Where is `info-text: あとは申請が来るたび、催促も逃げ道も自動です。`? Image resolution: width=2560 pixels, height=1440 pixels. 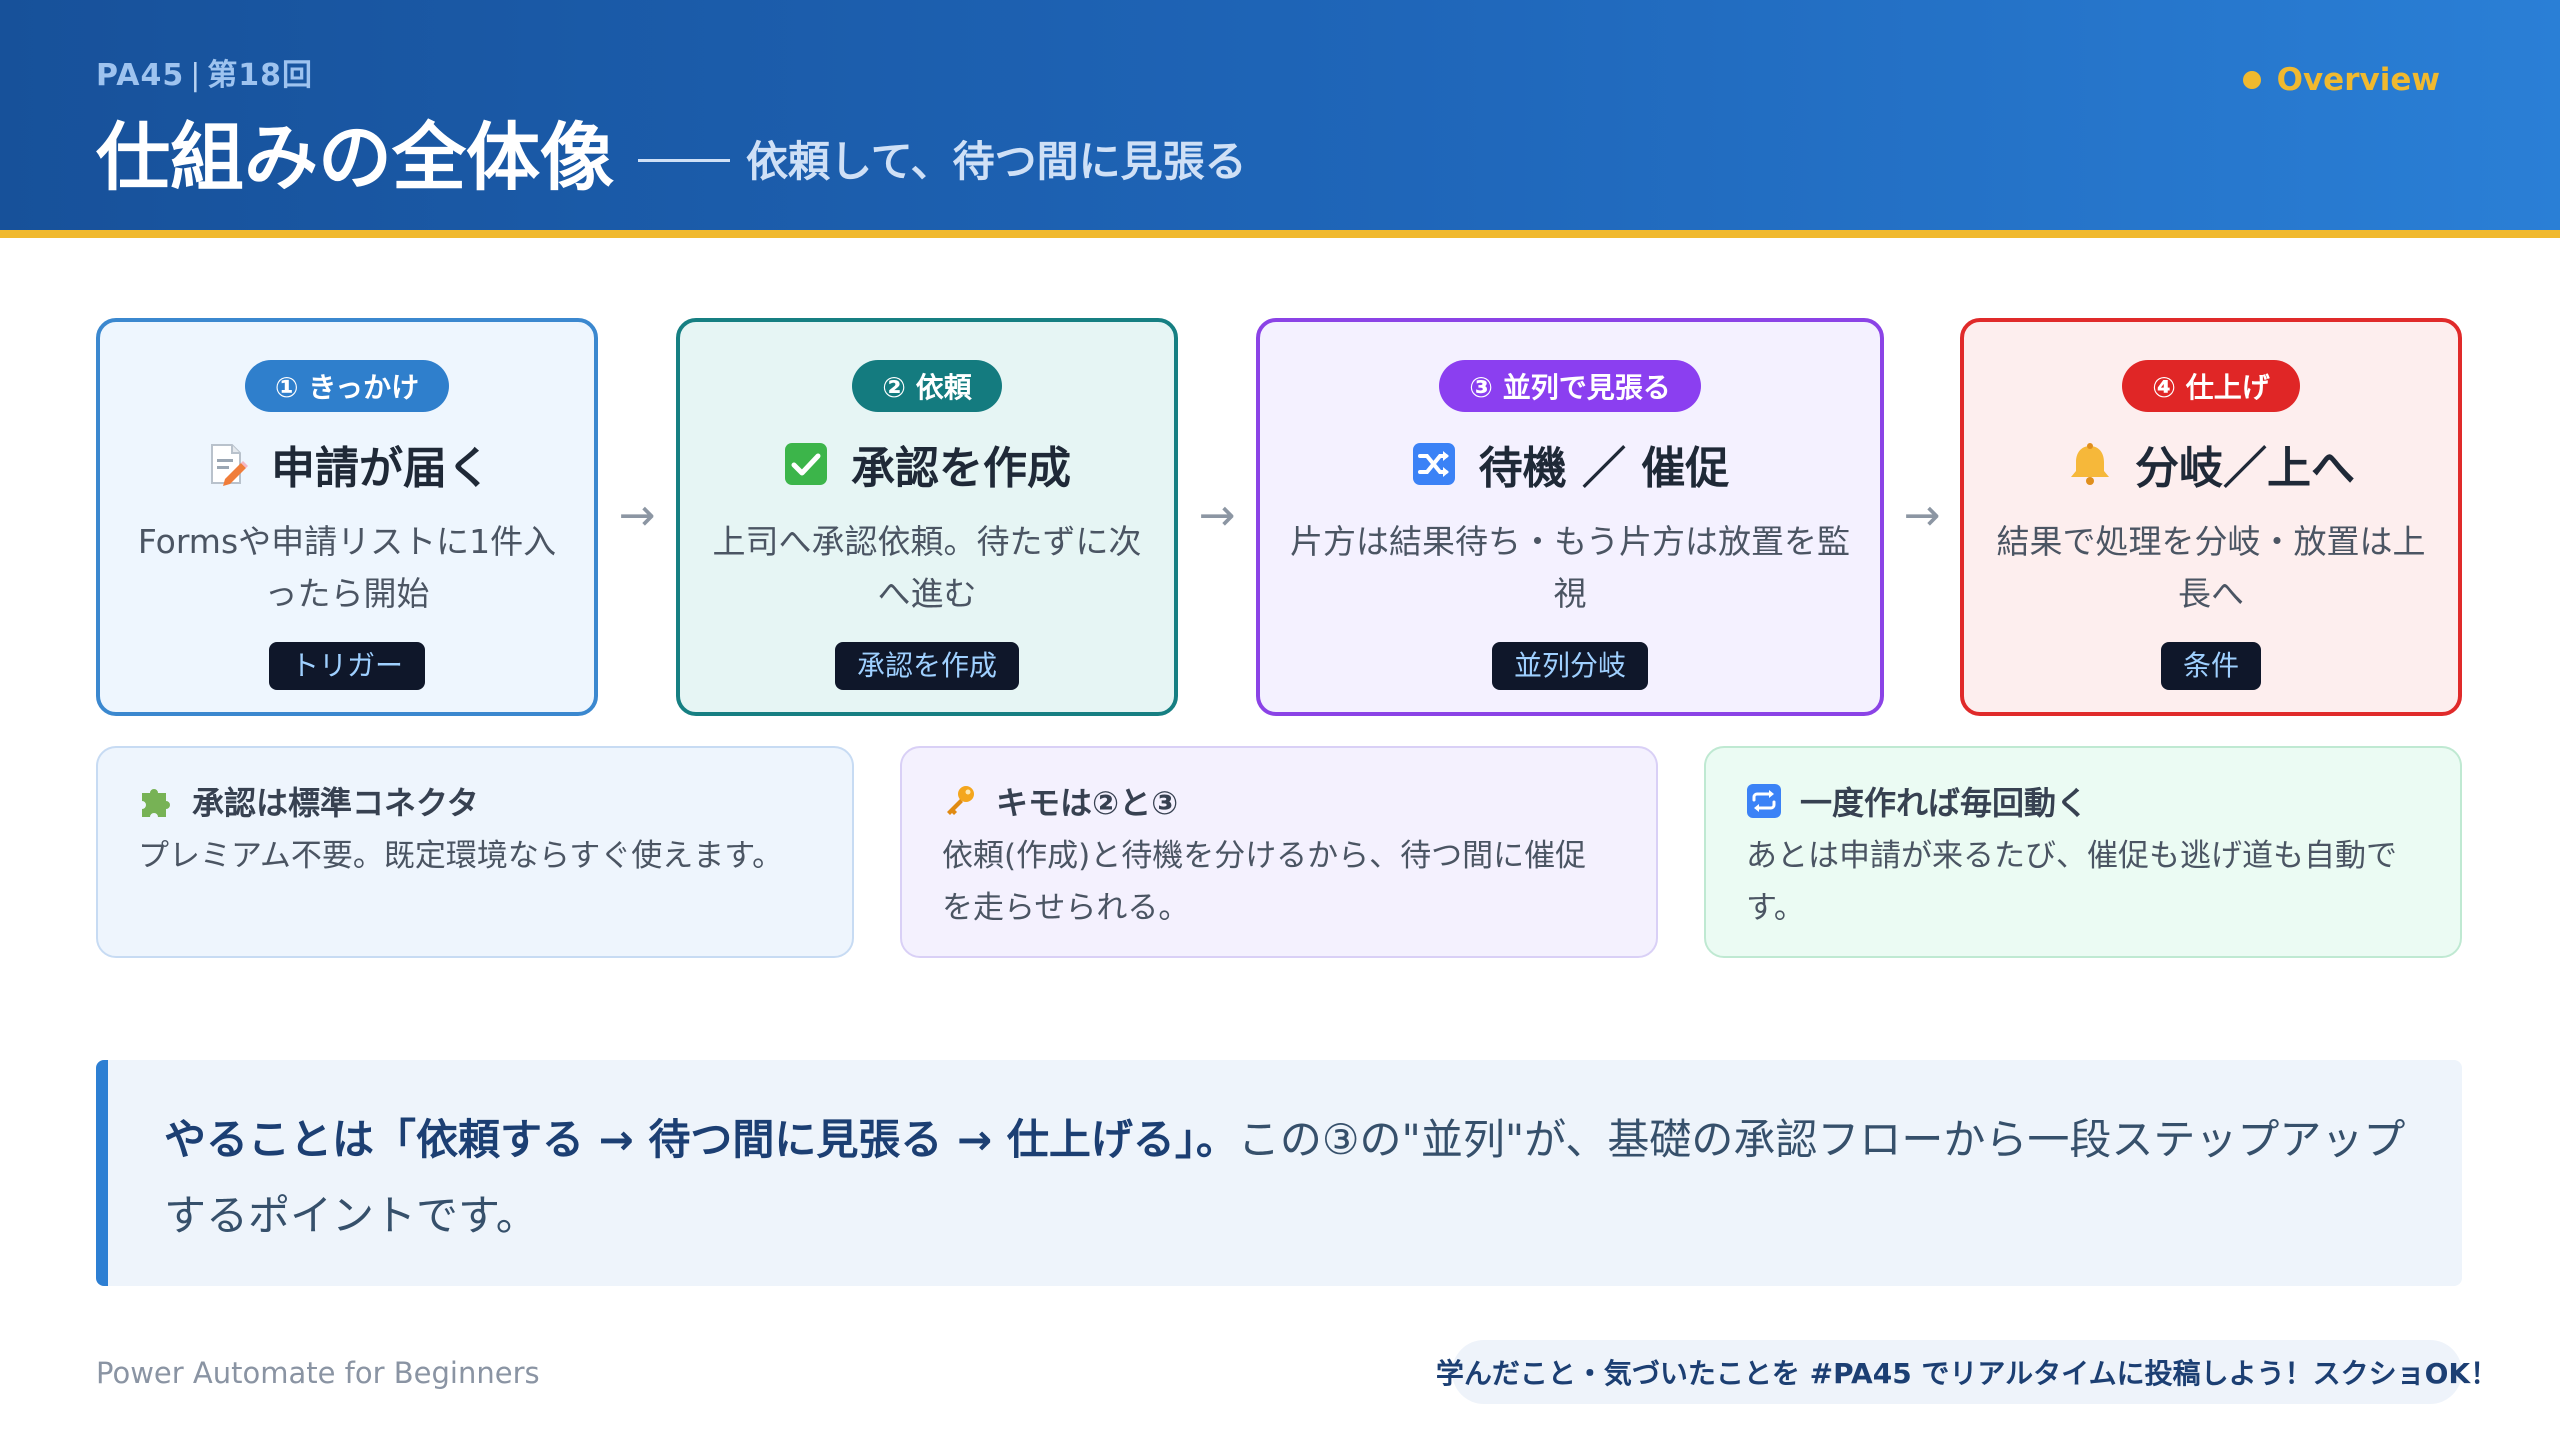 info-text: あとは申請が来るたび、催促も逃げ道も自動です。 is located at coordinates (2071, 882).